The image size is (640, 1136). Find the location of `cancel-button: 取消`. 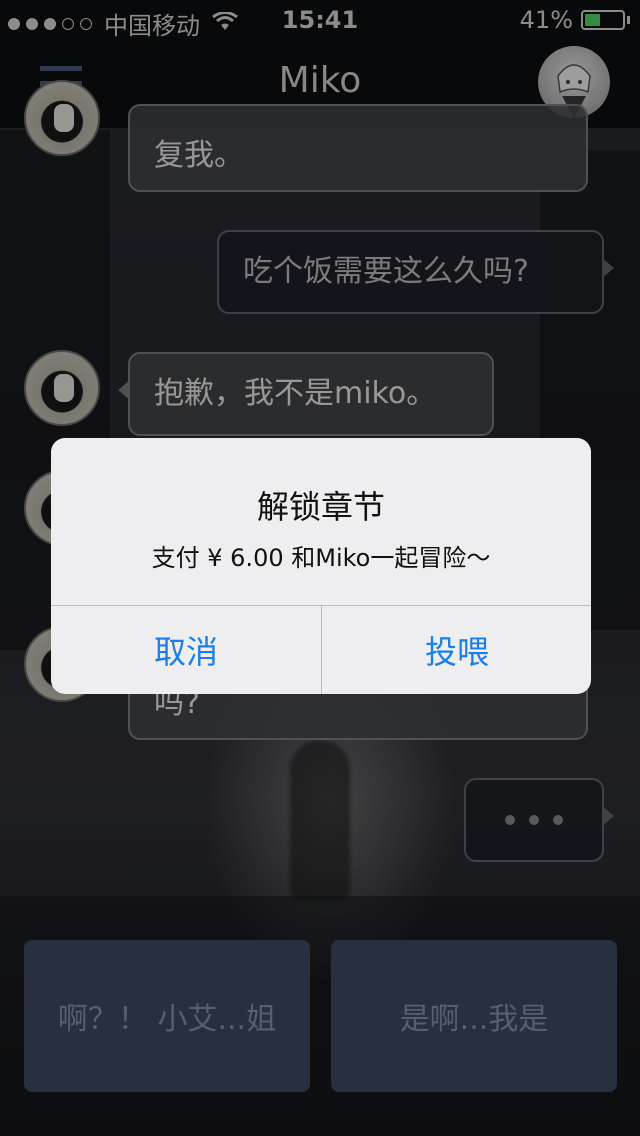

cancel-button: 取消 is located at coordinates (186, 650).